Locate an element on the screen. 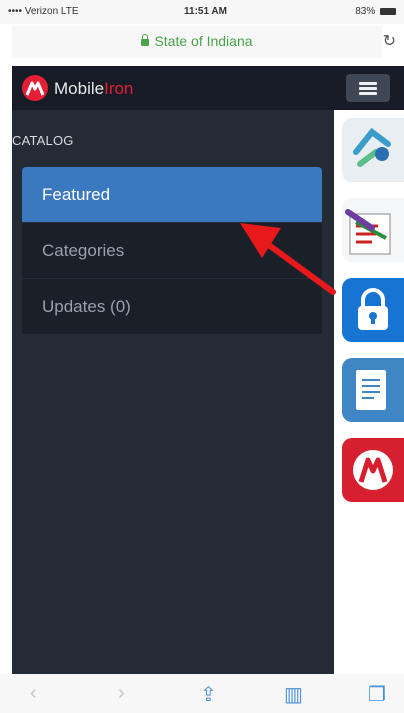  back-icon: ‹ is located at coordinates (33, 693).